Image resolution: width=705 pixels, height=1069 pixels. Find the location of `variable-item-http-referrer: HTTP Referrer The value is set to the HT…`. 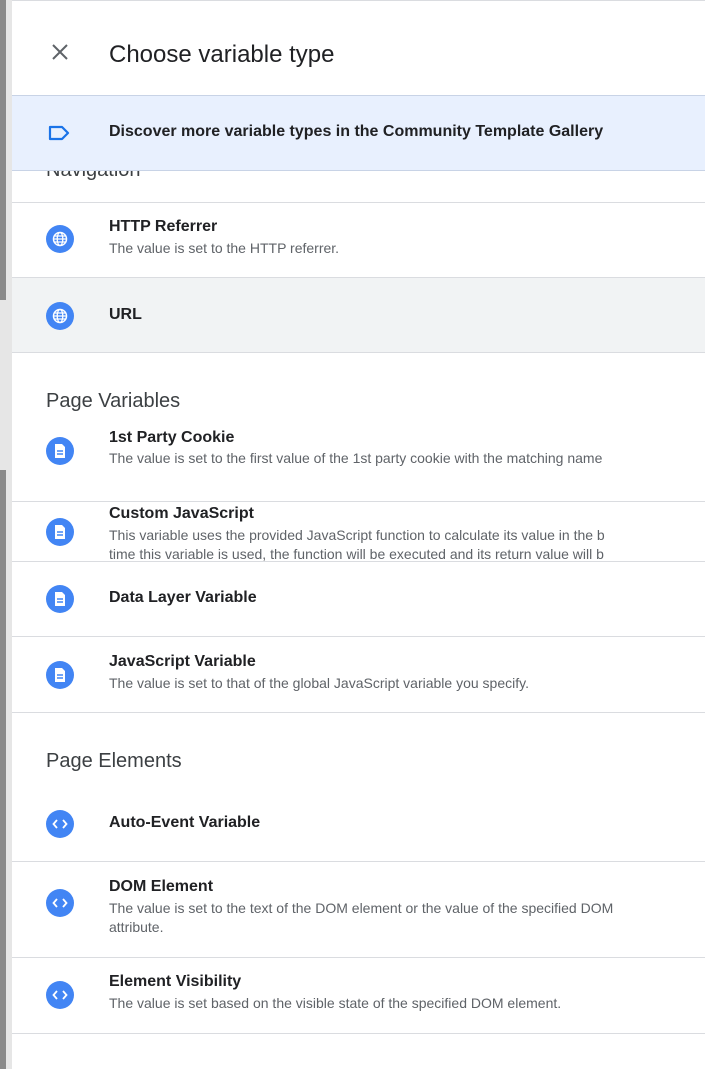

variable-item-http-referrer: HTTP Referrer The value is set to the HT… is located at coordinates (358, 240).